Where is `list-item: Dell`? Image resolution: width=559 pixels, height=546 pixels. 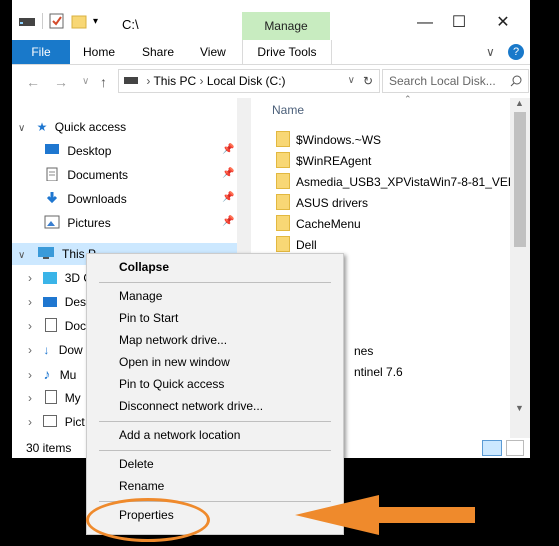
list-item: Dell is located at coordinates (296, 245).